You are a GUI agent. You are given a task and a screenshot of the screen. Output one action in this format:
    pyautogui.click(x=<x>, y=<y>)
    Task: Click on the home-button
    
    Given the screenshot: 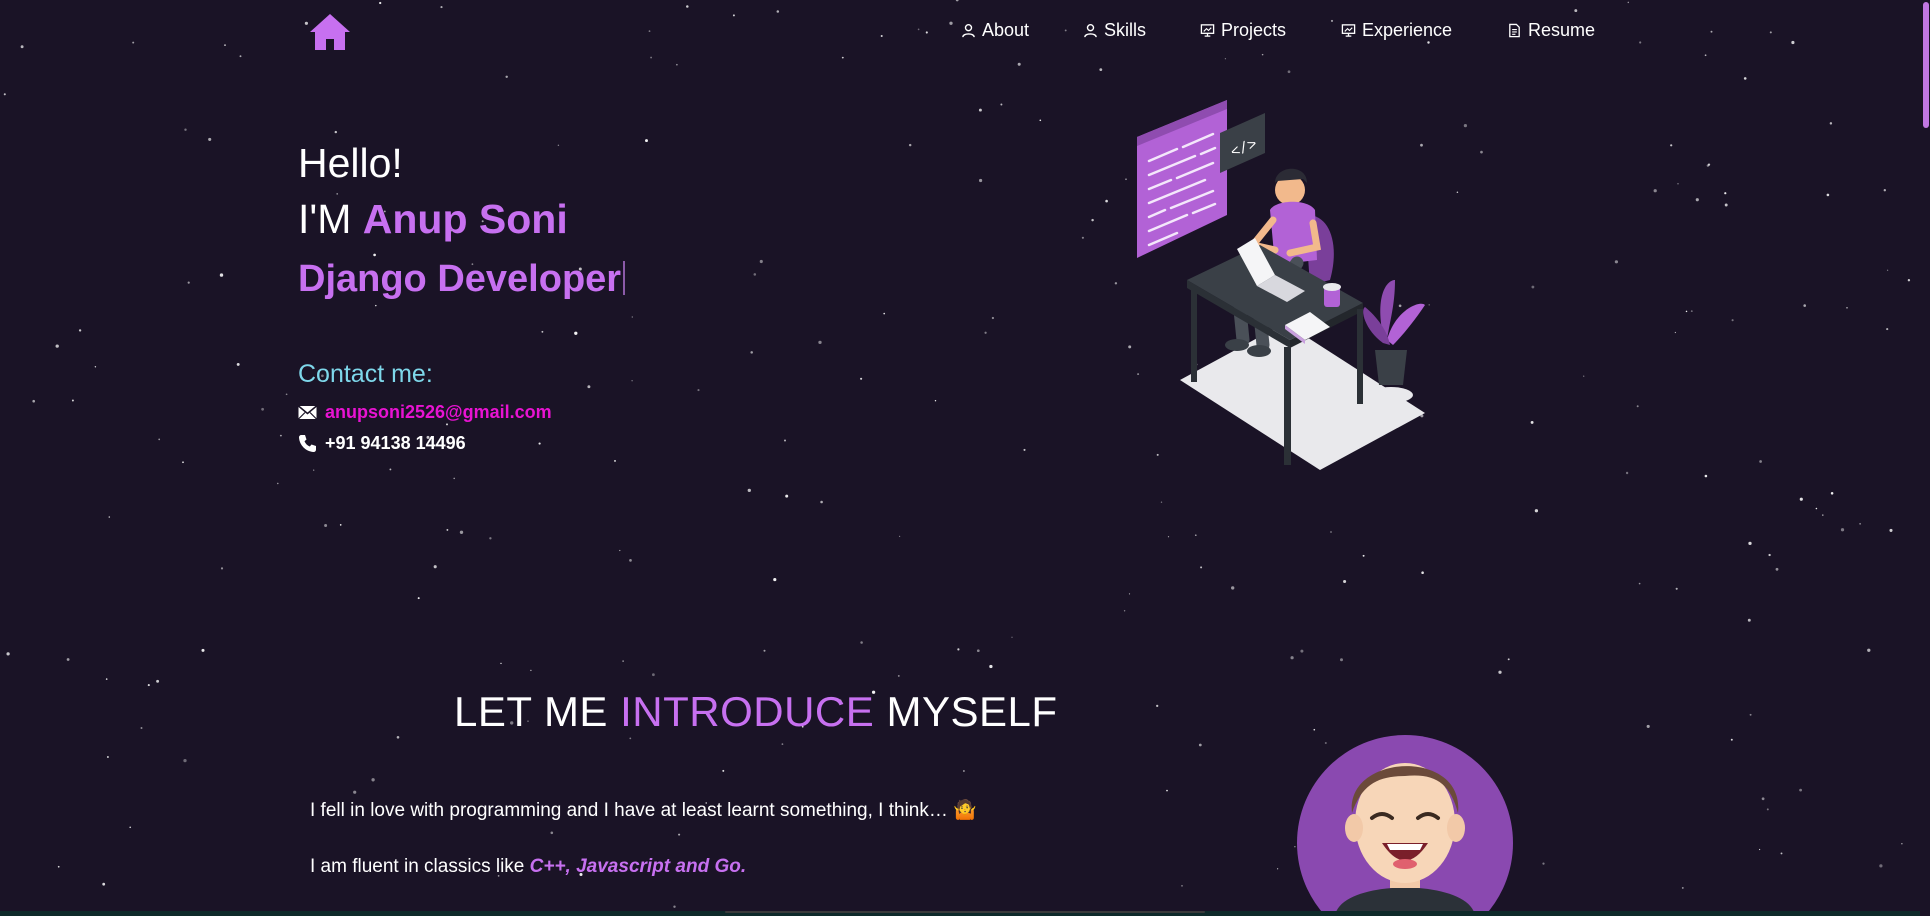 What is the action you would take?
    pyautogui.click(x=330, y=32)
    